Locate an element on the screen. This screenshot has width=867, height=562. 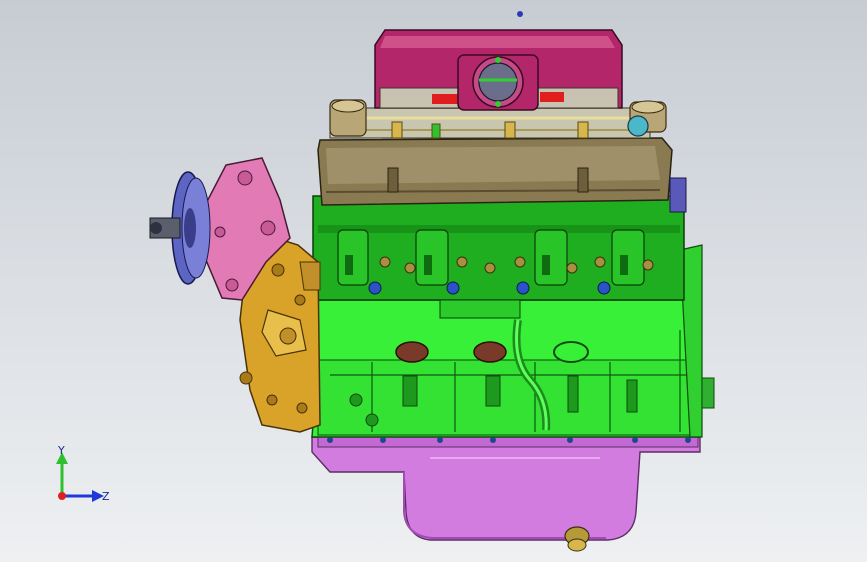
intake-manifold is located at coordinates (498, 61).